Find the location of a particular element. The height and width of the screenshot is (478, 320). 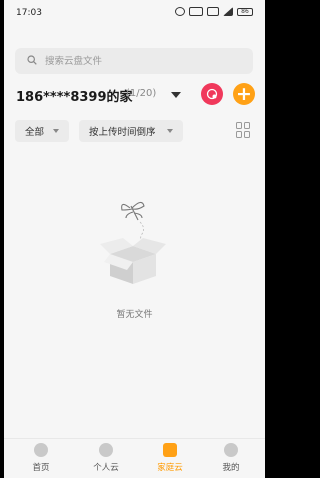

nav-label: 家庭云 is located at coordinates (170, 468).